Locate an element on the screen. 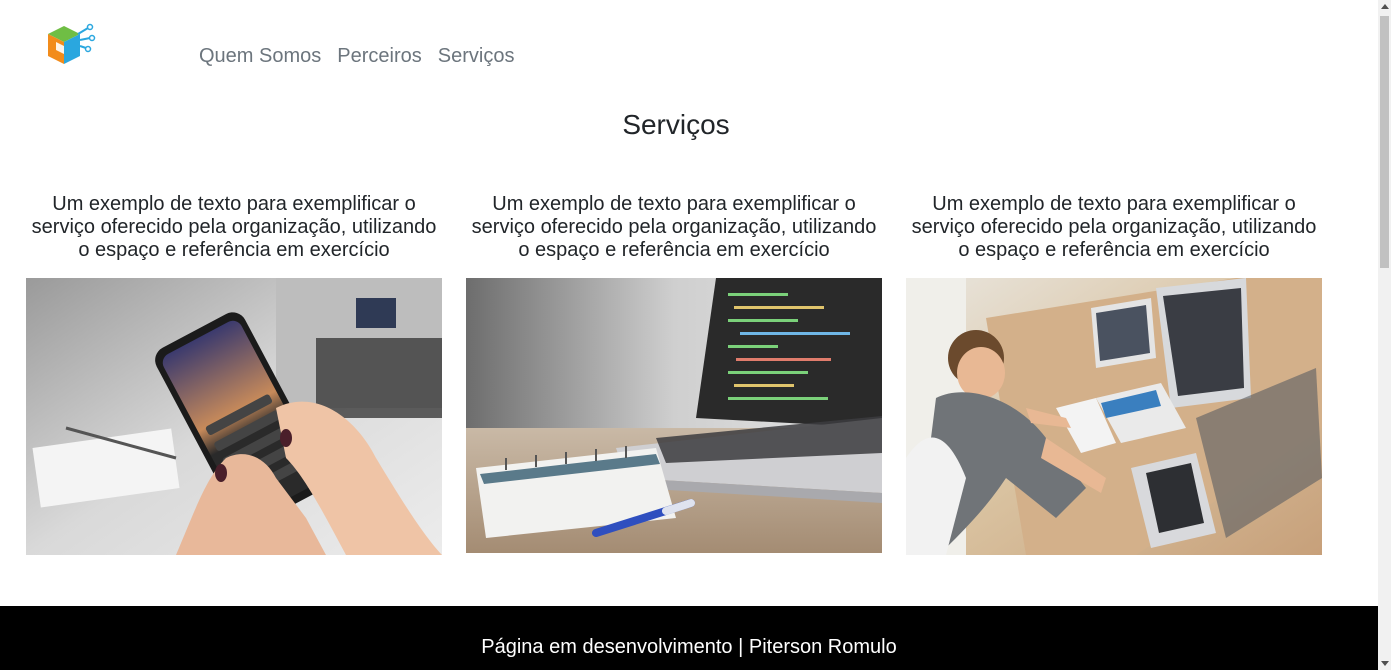 The width and height of the screenshot is (1391, 670). smartphone-photo is located at coordinates (234, 416).